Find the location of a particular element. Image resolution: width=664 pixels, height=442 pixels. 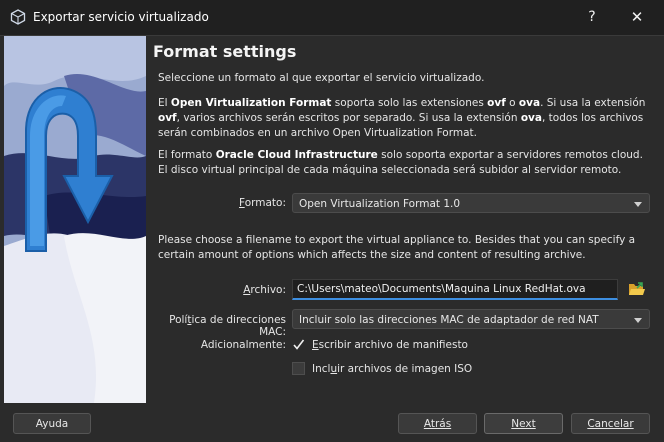

title-bar: Exportar servicio virtualizado ? ✕ is located at coordinates (332, 18).